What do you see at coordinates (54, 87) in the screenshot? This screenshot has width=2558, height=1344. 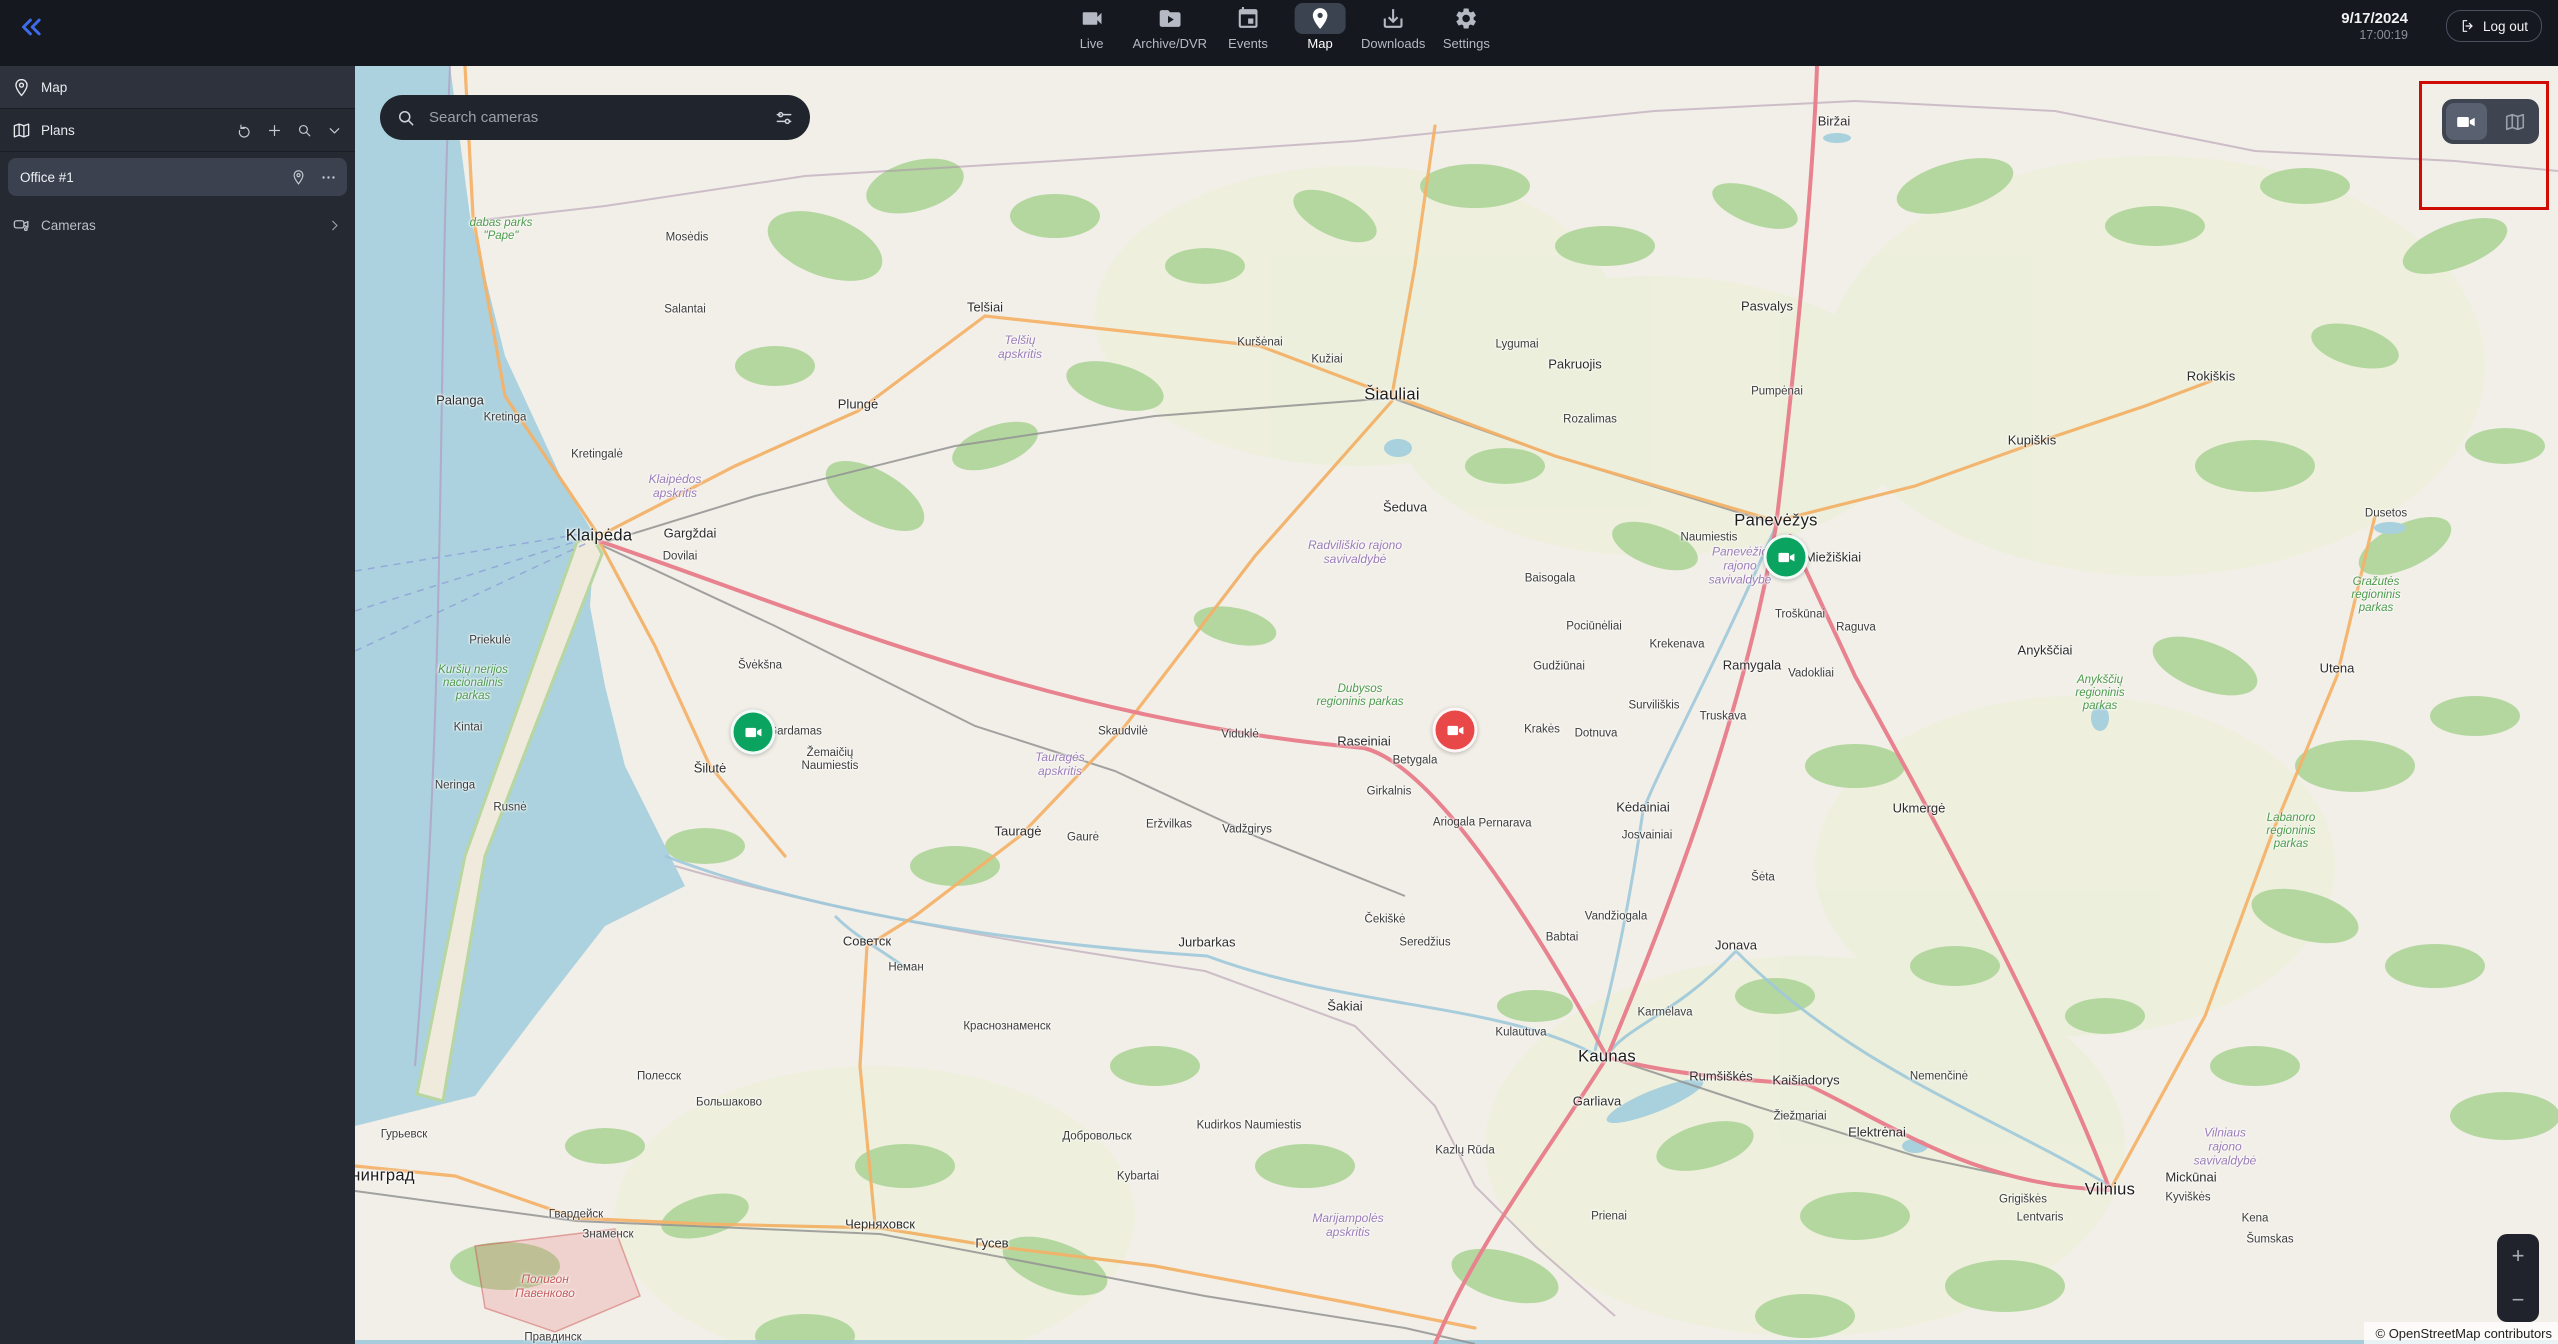 I see `sidebar-map-label: Map` at bounding box center [54, 87].